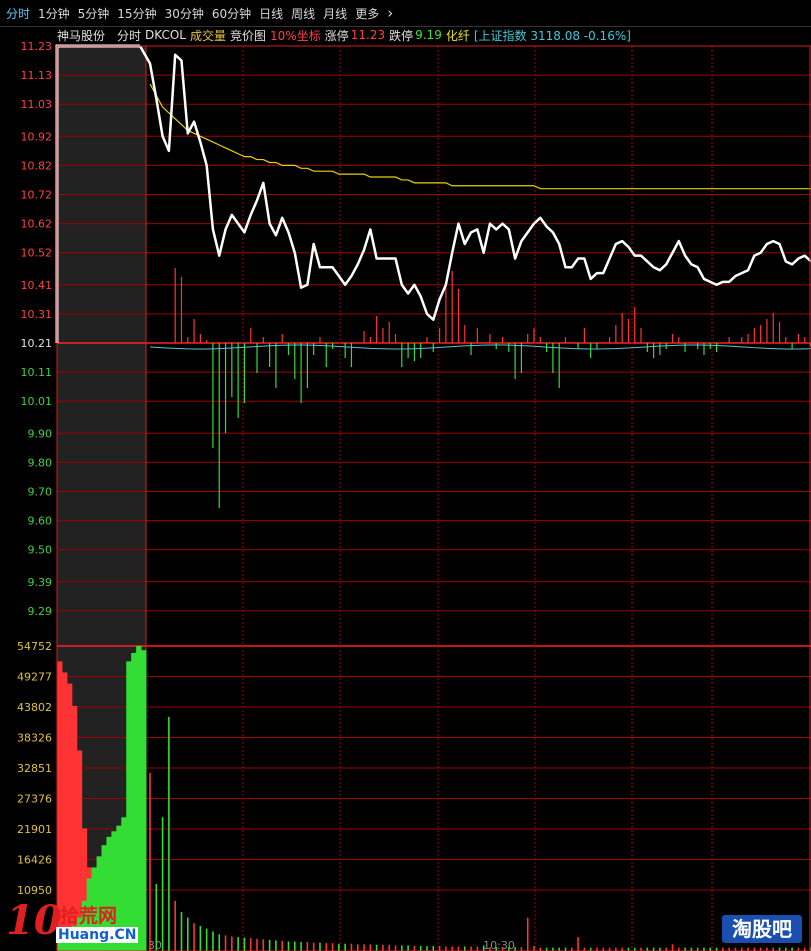 Image resolution: width=811 pixels, height=951 pixels. What do you see at coordinates (390, 13) in the screenshot?
I see `chevron-right-icon: ›` at bounding box center [390, 13].